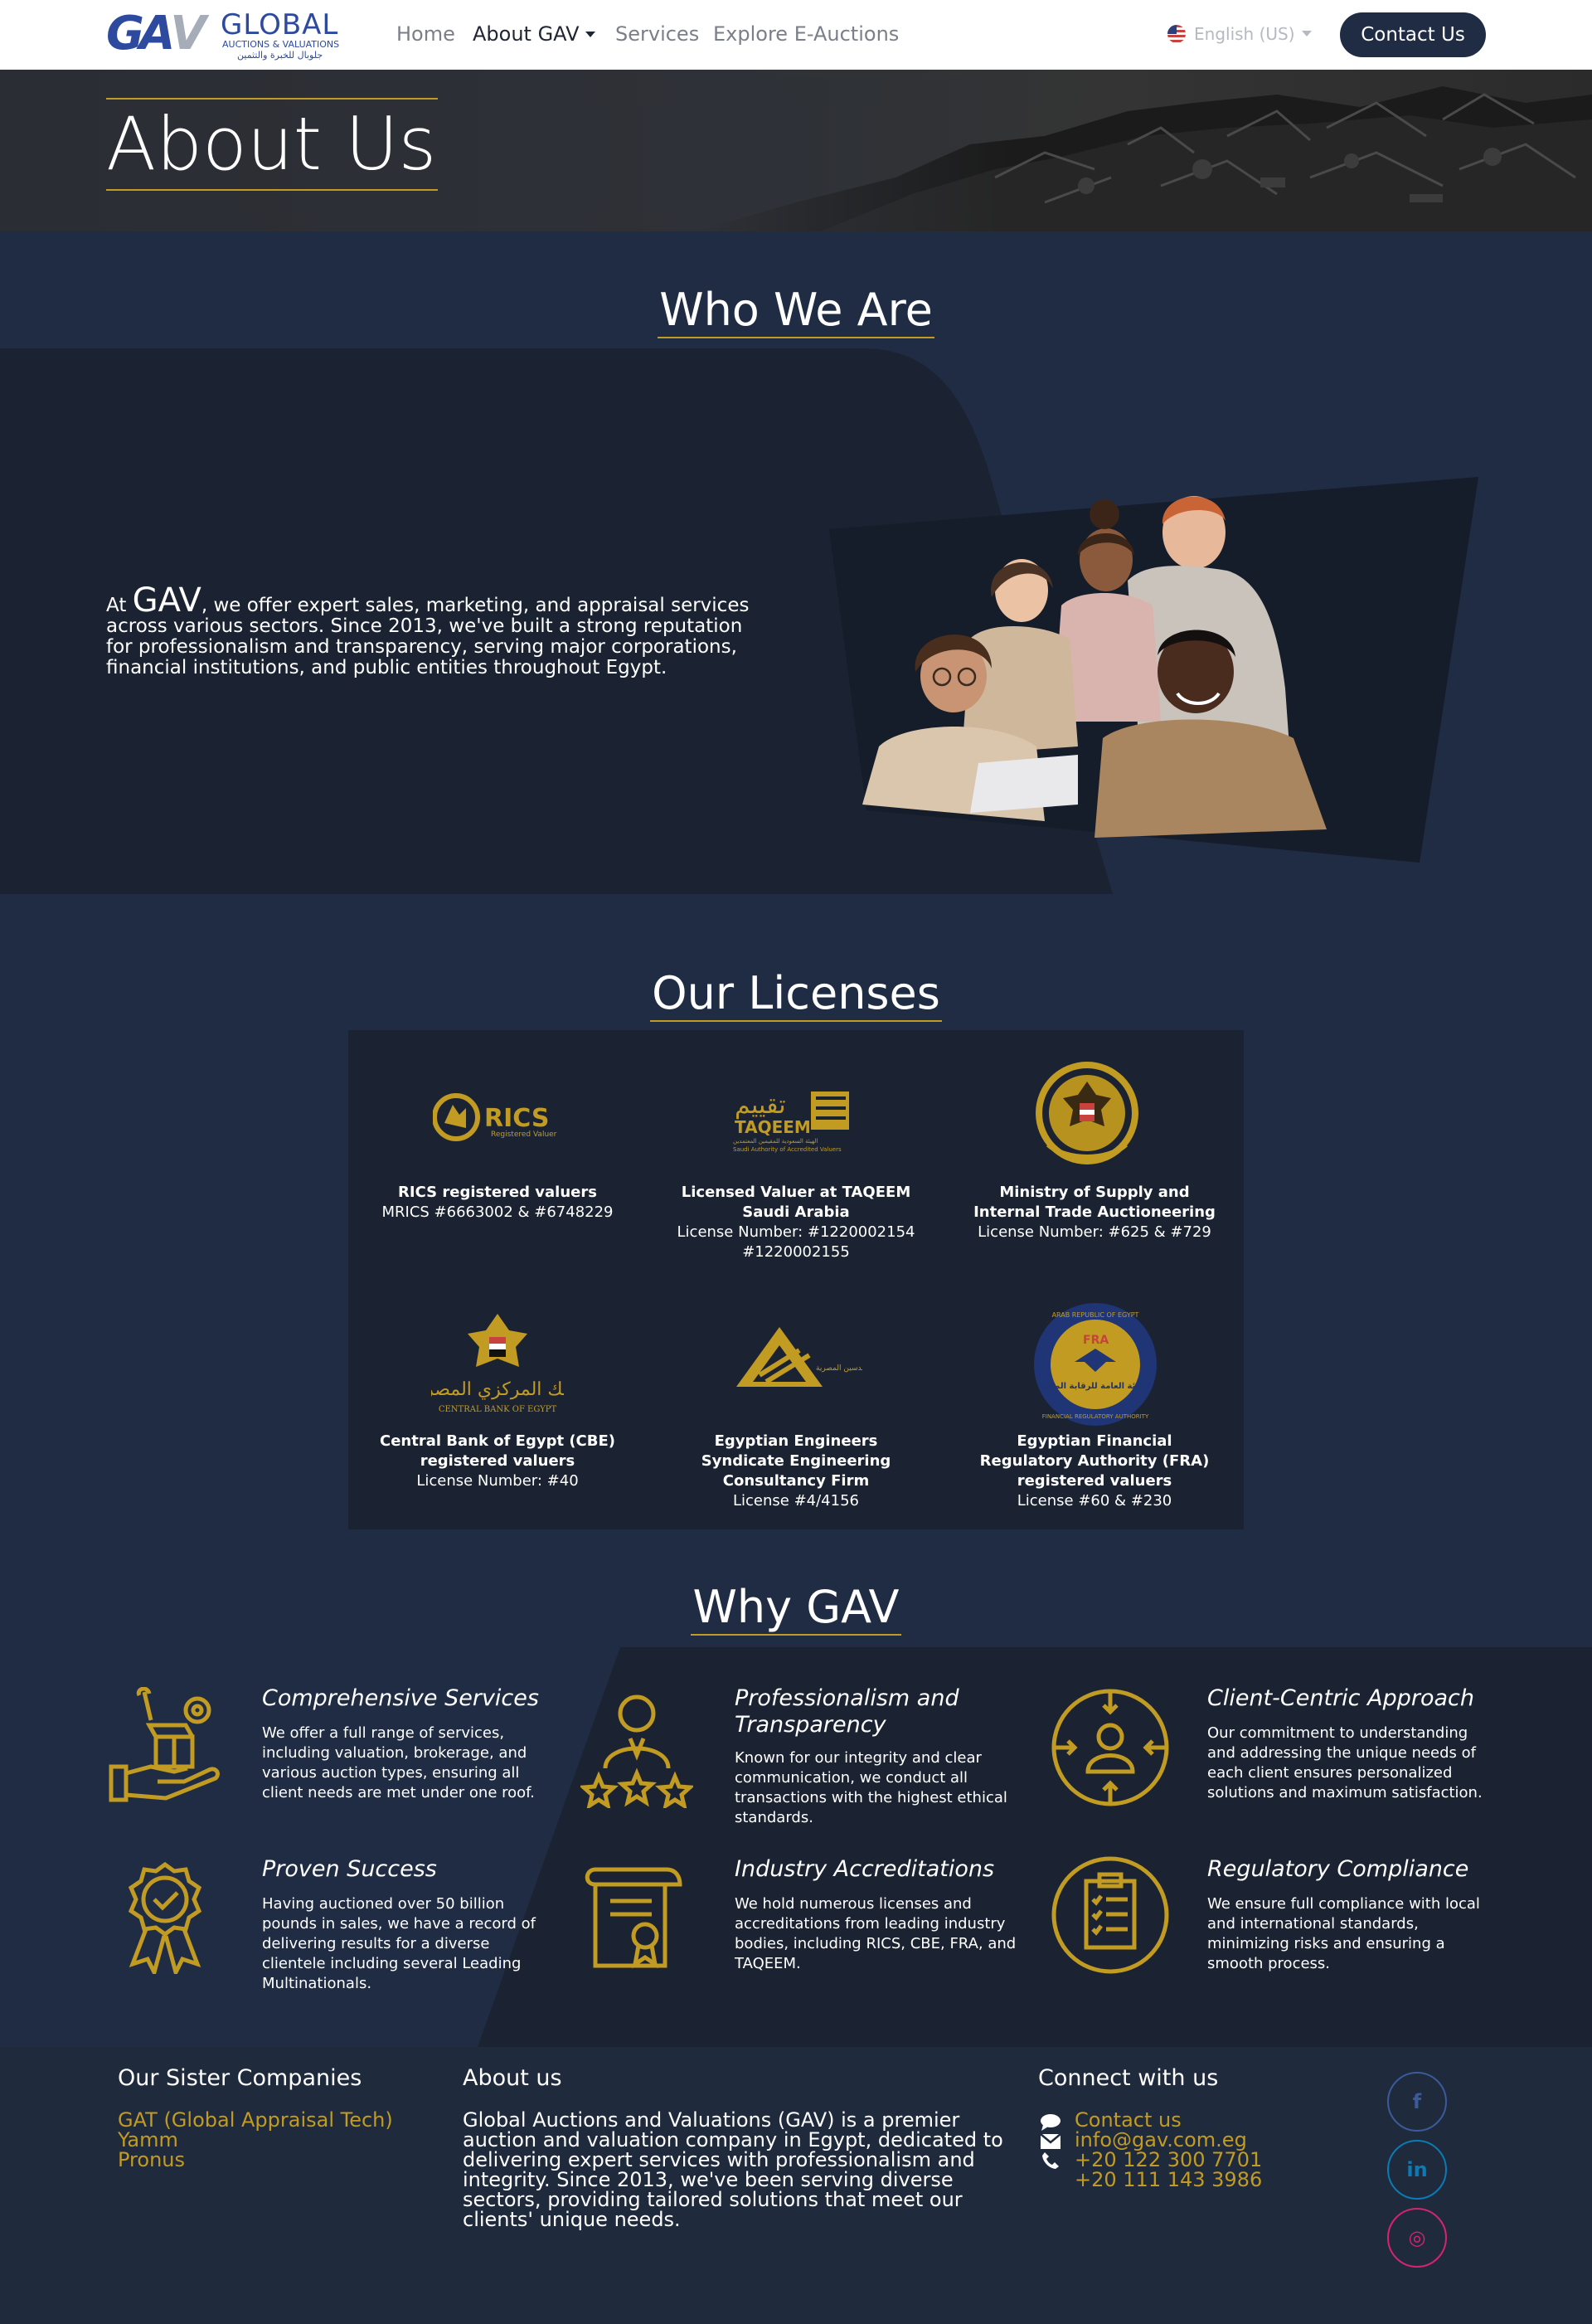 Image resolution: width=1592 pixels, height=2324 pixels. I want to click on hero-banner: About Us, so click(796, 150).